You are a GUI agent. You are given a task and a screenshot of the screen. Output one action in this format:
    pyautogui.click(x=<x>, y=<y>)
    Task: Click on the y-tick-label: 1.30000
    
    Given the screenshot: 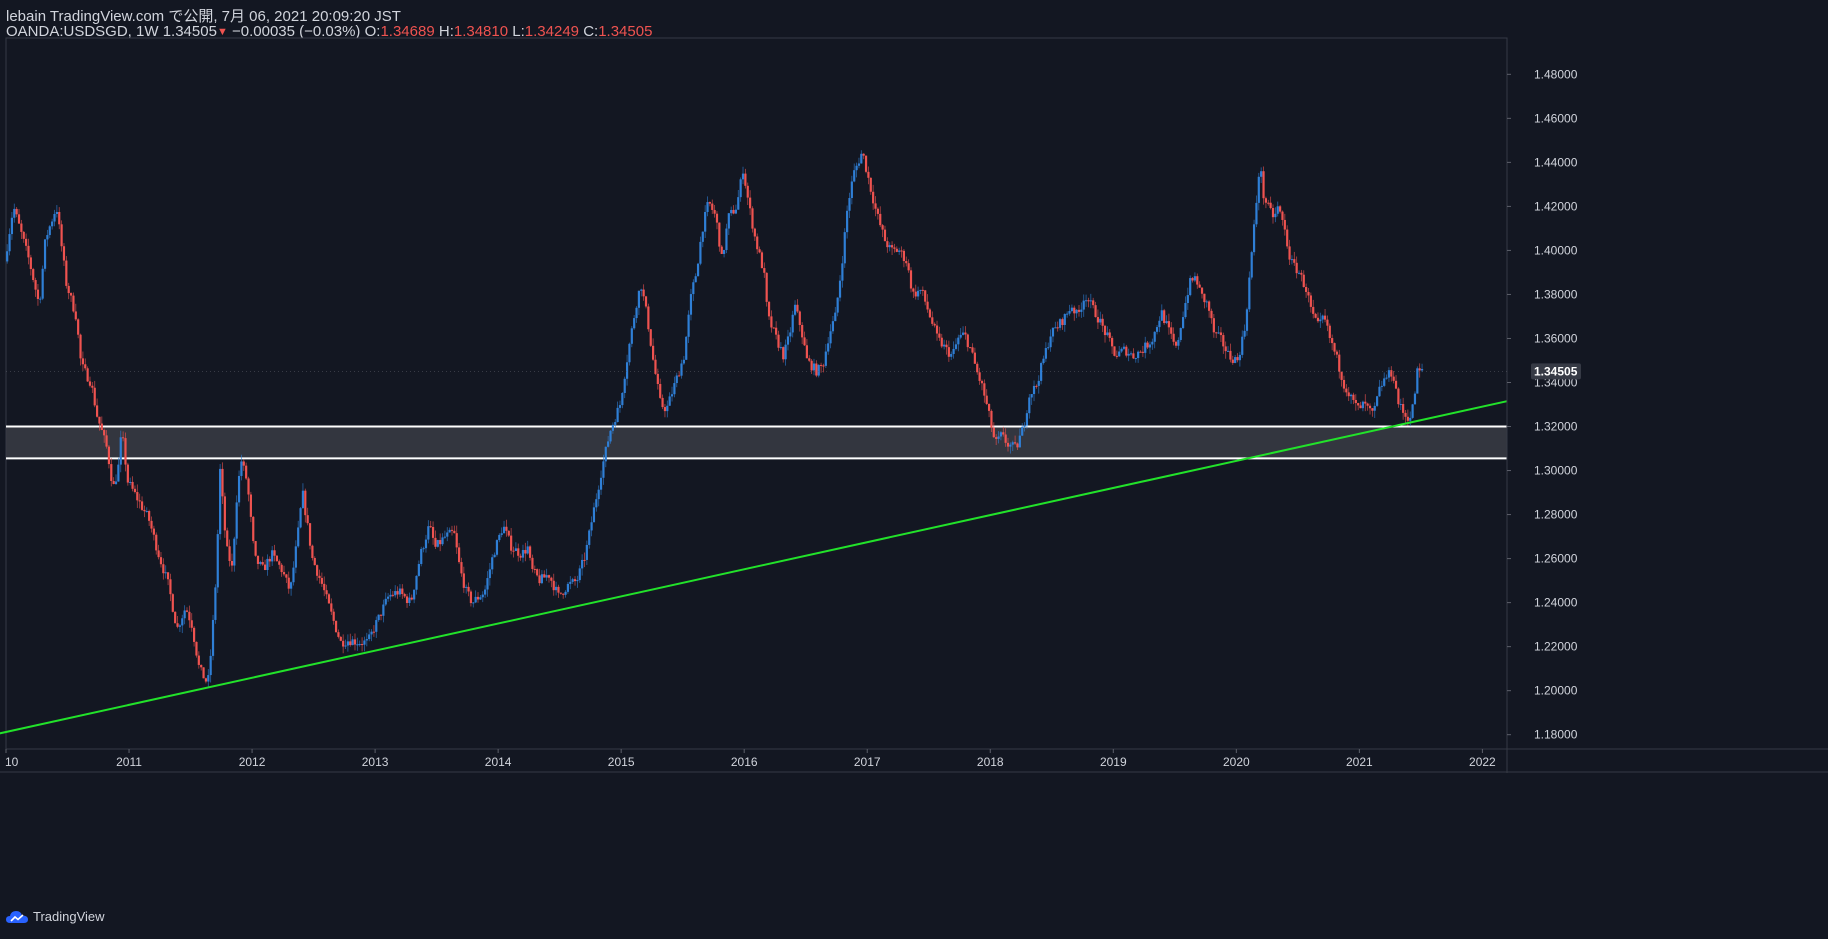 What is the action you would take?
    pyautogui.click(x=1556, y=471)
    